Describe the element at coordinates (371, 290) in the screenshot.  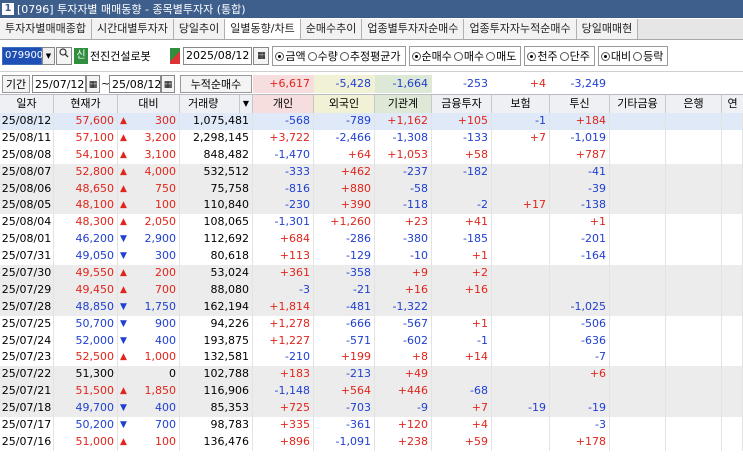
I see `table-row: 25/07/29 49,450 ▲ 700 88,080 -3 -21 +16 +16` at that location.